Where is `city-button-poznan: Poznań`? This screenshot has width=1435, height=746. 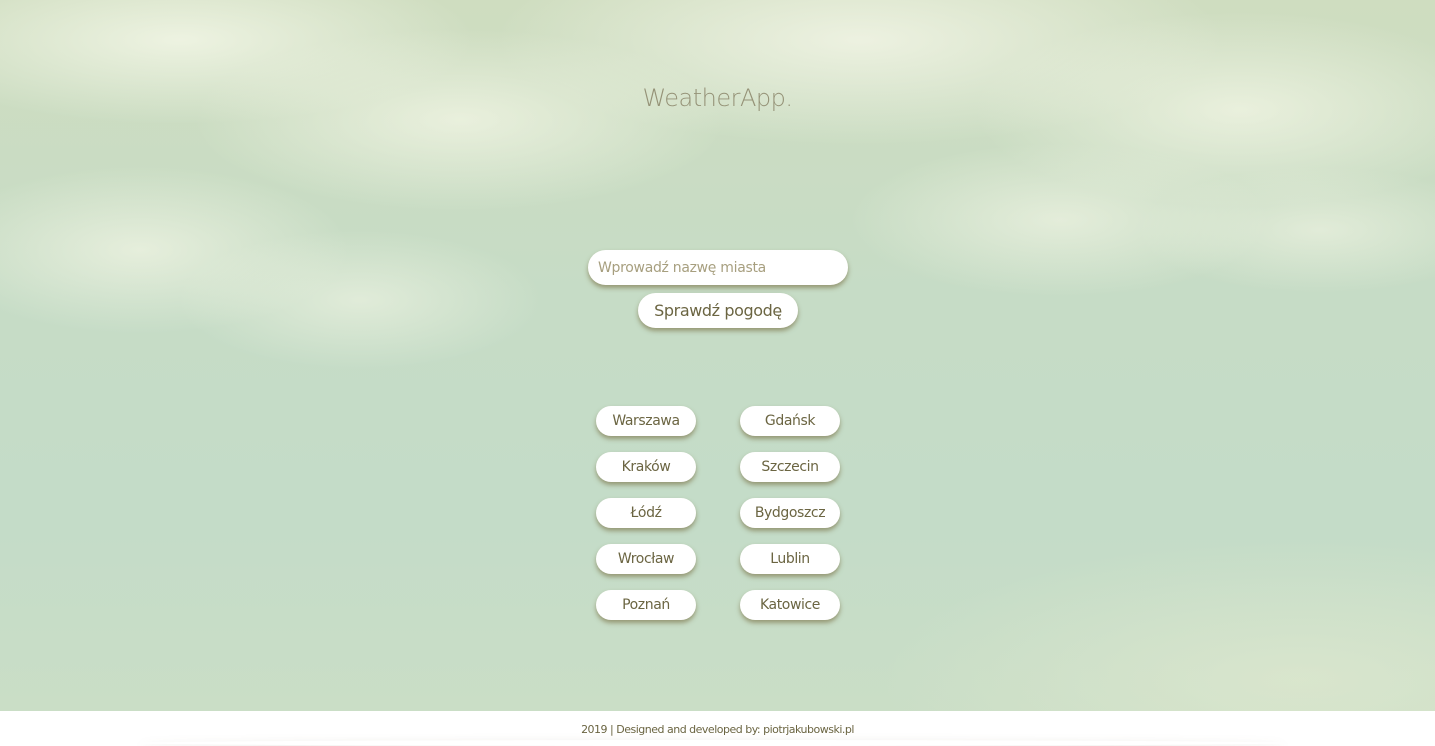
city-button-poznan: Poznań is located at coordinates (646, 605).